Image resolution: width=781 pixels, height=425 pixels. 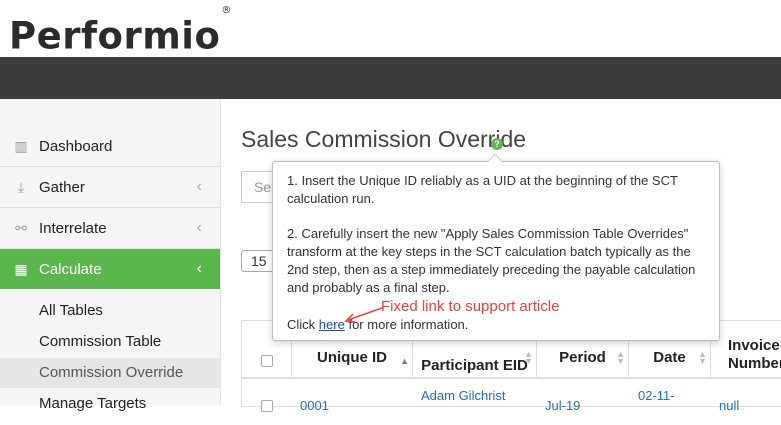 I want to click on sort-asc-icon: ▲, so click(x=404, y=361).